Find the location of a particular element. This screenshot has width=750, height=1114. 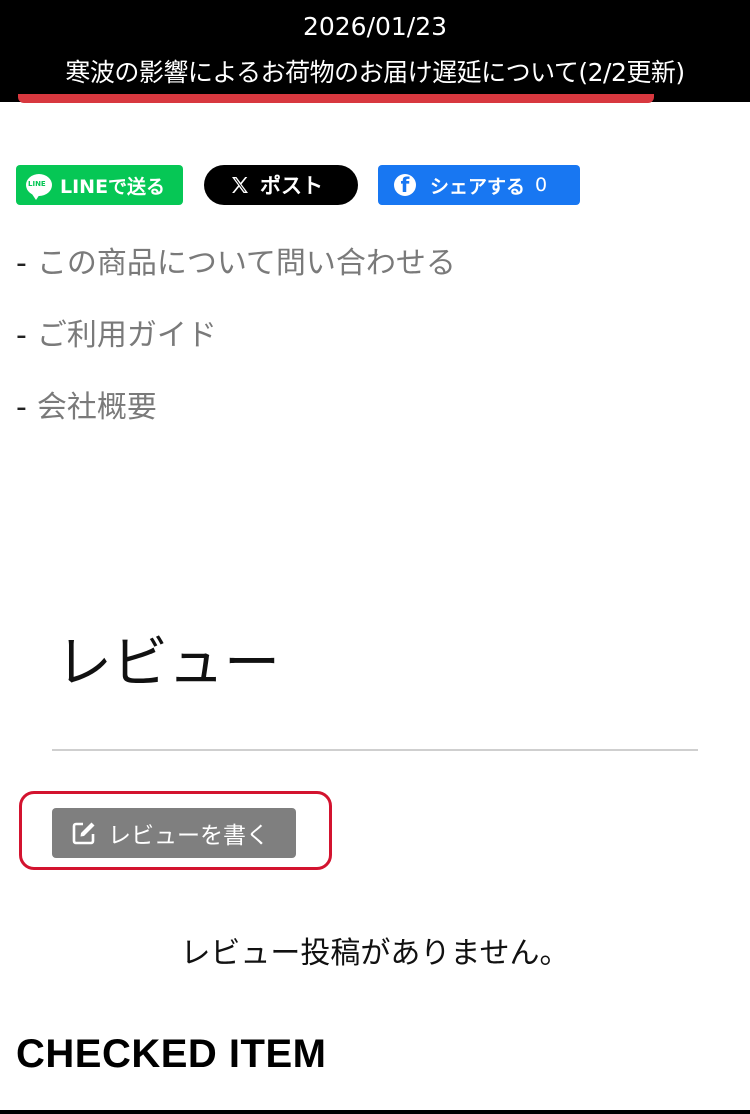

link-label: この商品について問い合わせる is located at coordinates (246, 263).